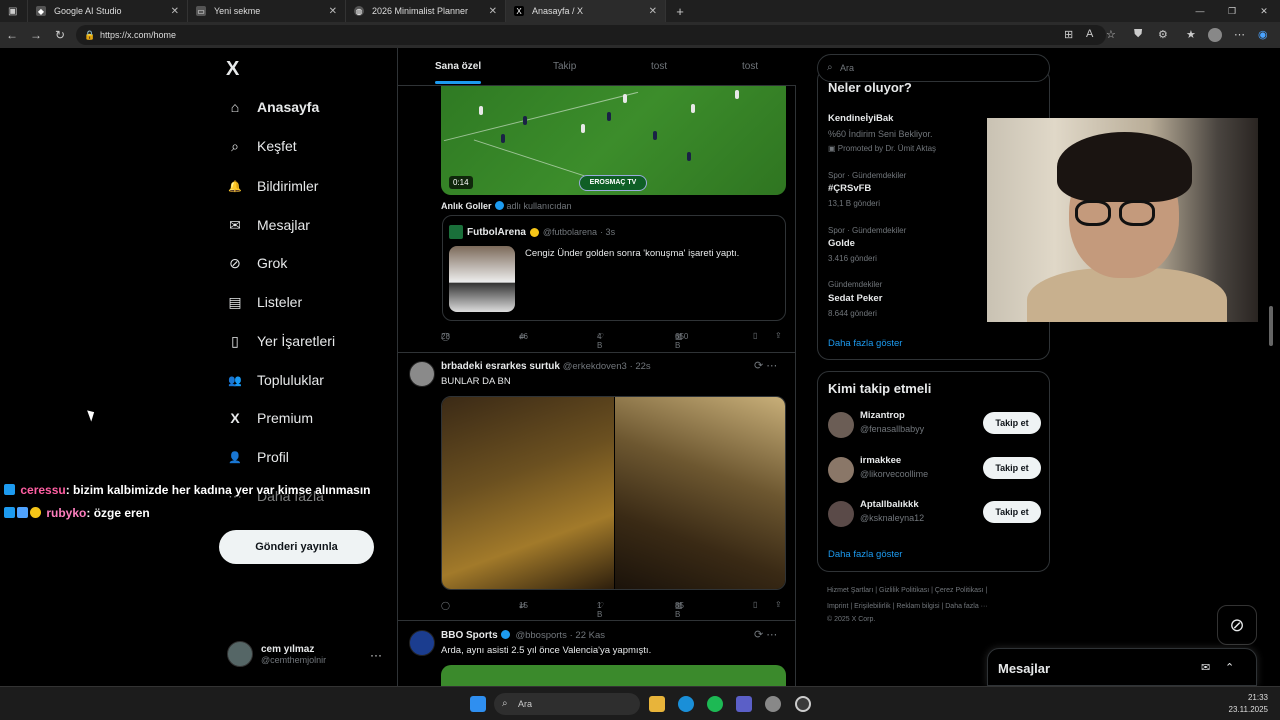 This screenshot has width=1280, height=720. I want to click on app-icon, so click(803, 704).